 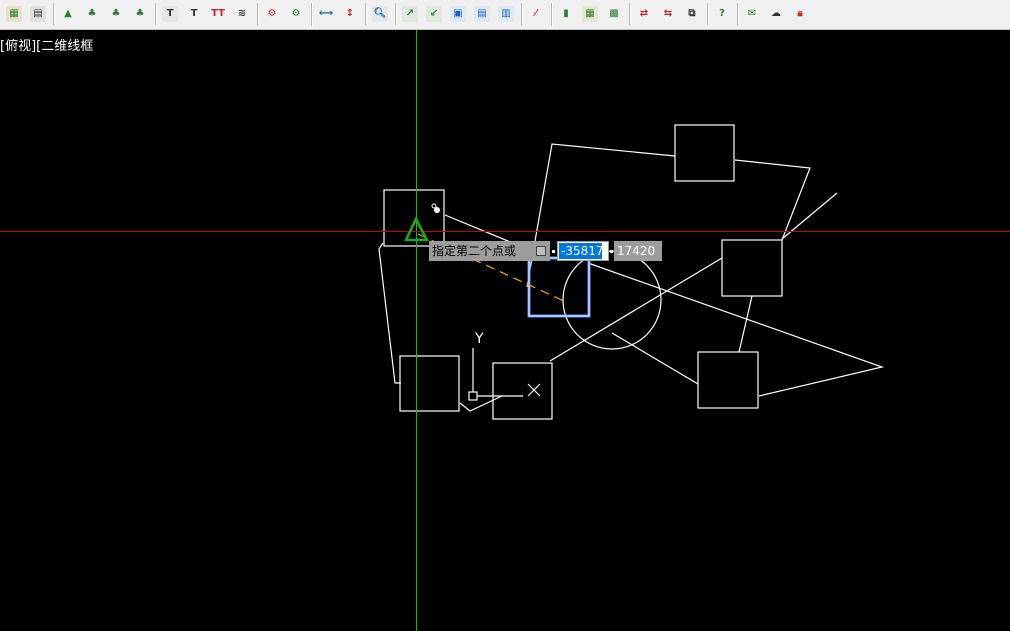 I want to click on table-button: ▤, so click(x=38, y=14).